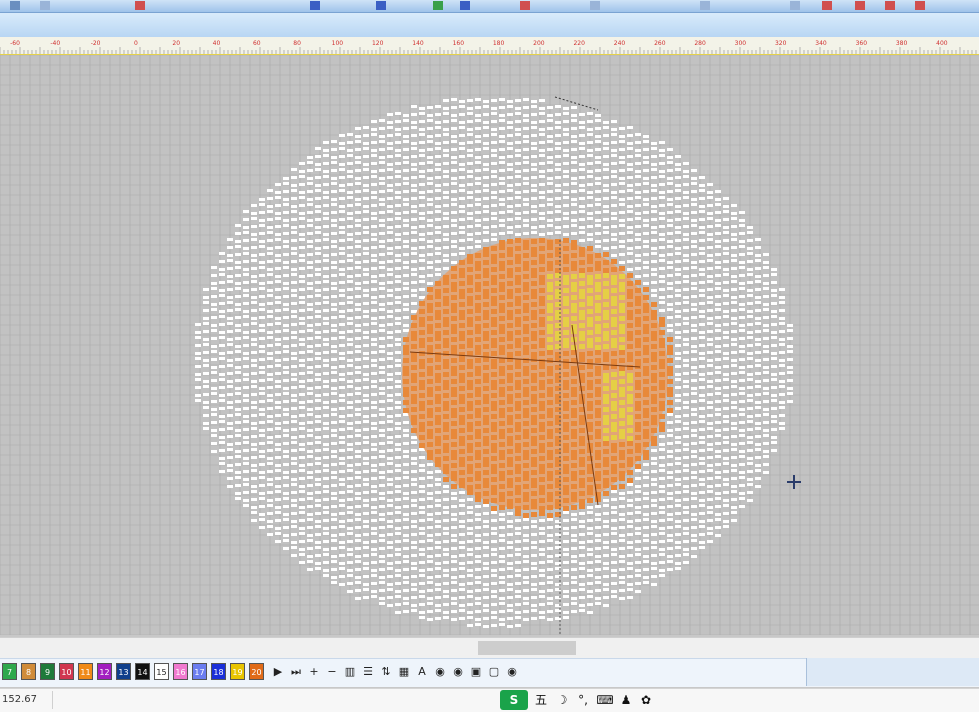  I want to click on color-swatch-18: 18, so click(218, 671).